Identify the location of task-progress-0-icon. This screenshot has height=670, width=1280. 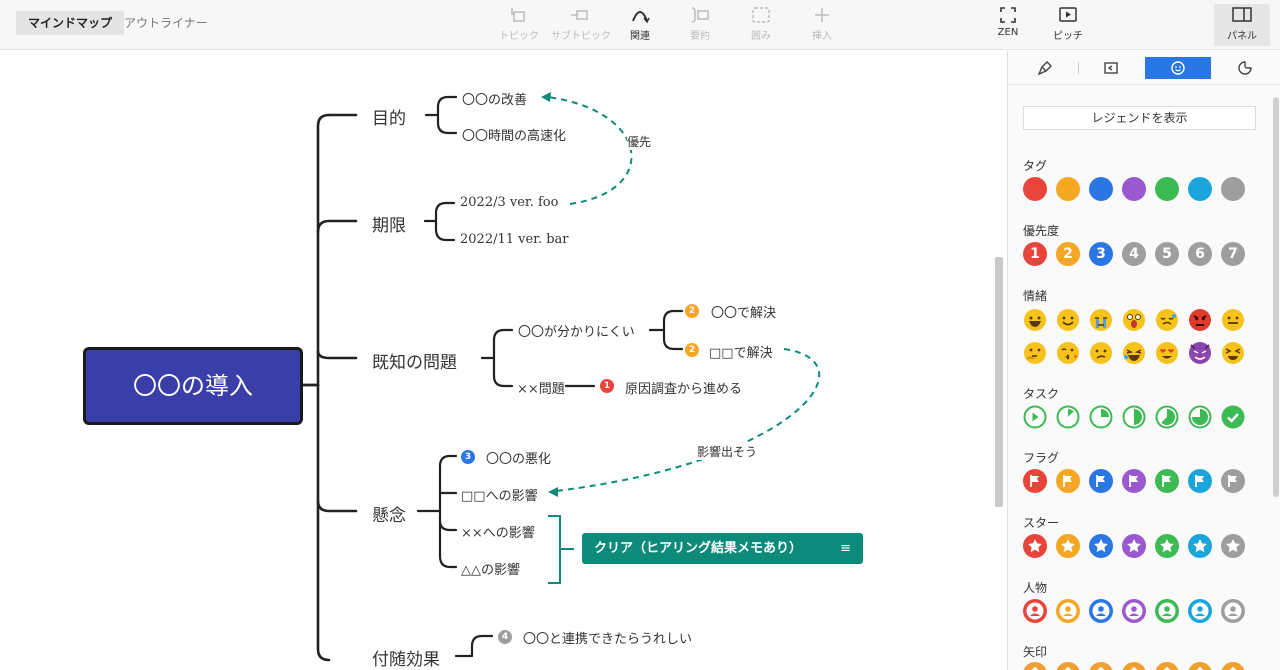
(1035, 417).